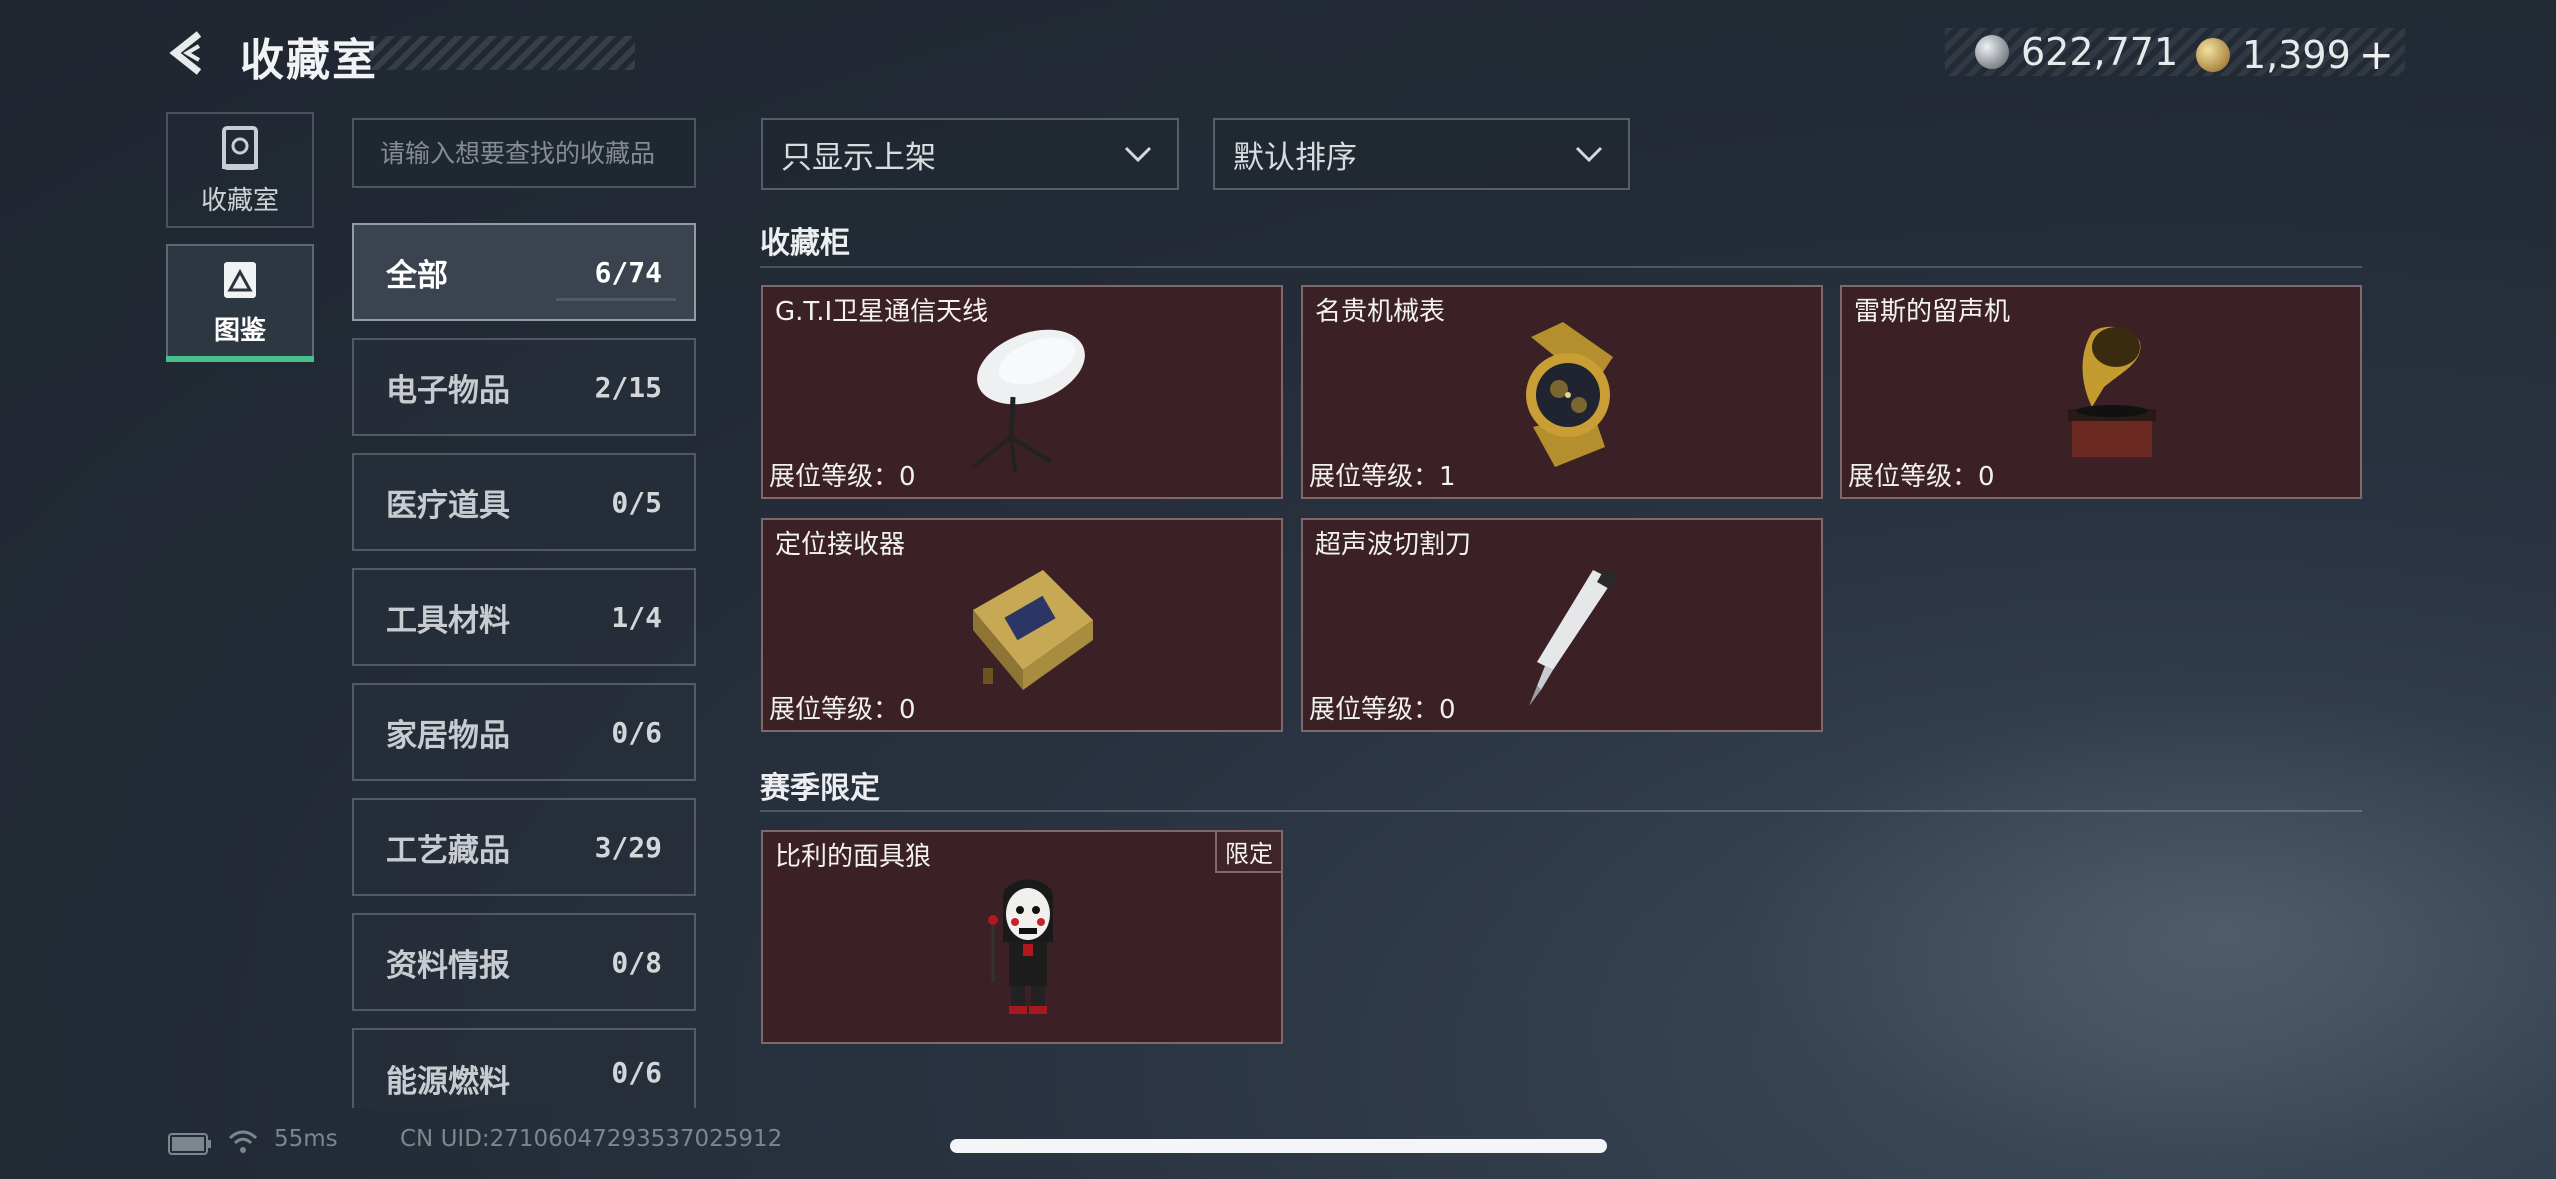 This screenshot has height=1179, width=2556. I want to click on category-name: 资料情报, so click(448, 965).